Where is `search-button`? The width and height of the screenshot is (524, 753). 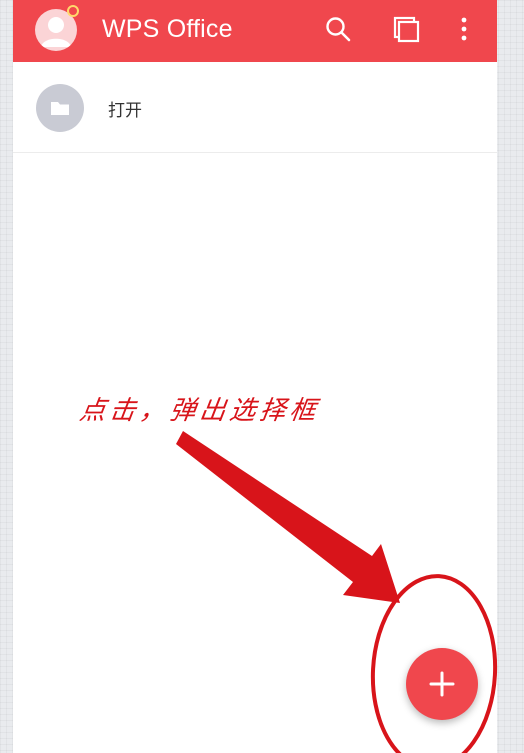 search-button is located at coordinates (338, 29).